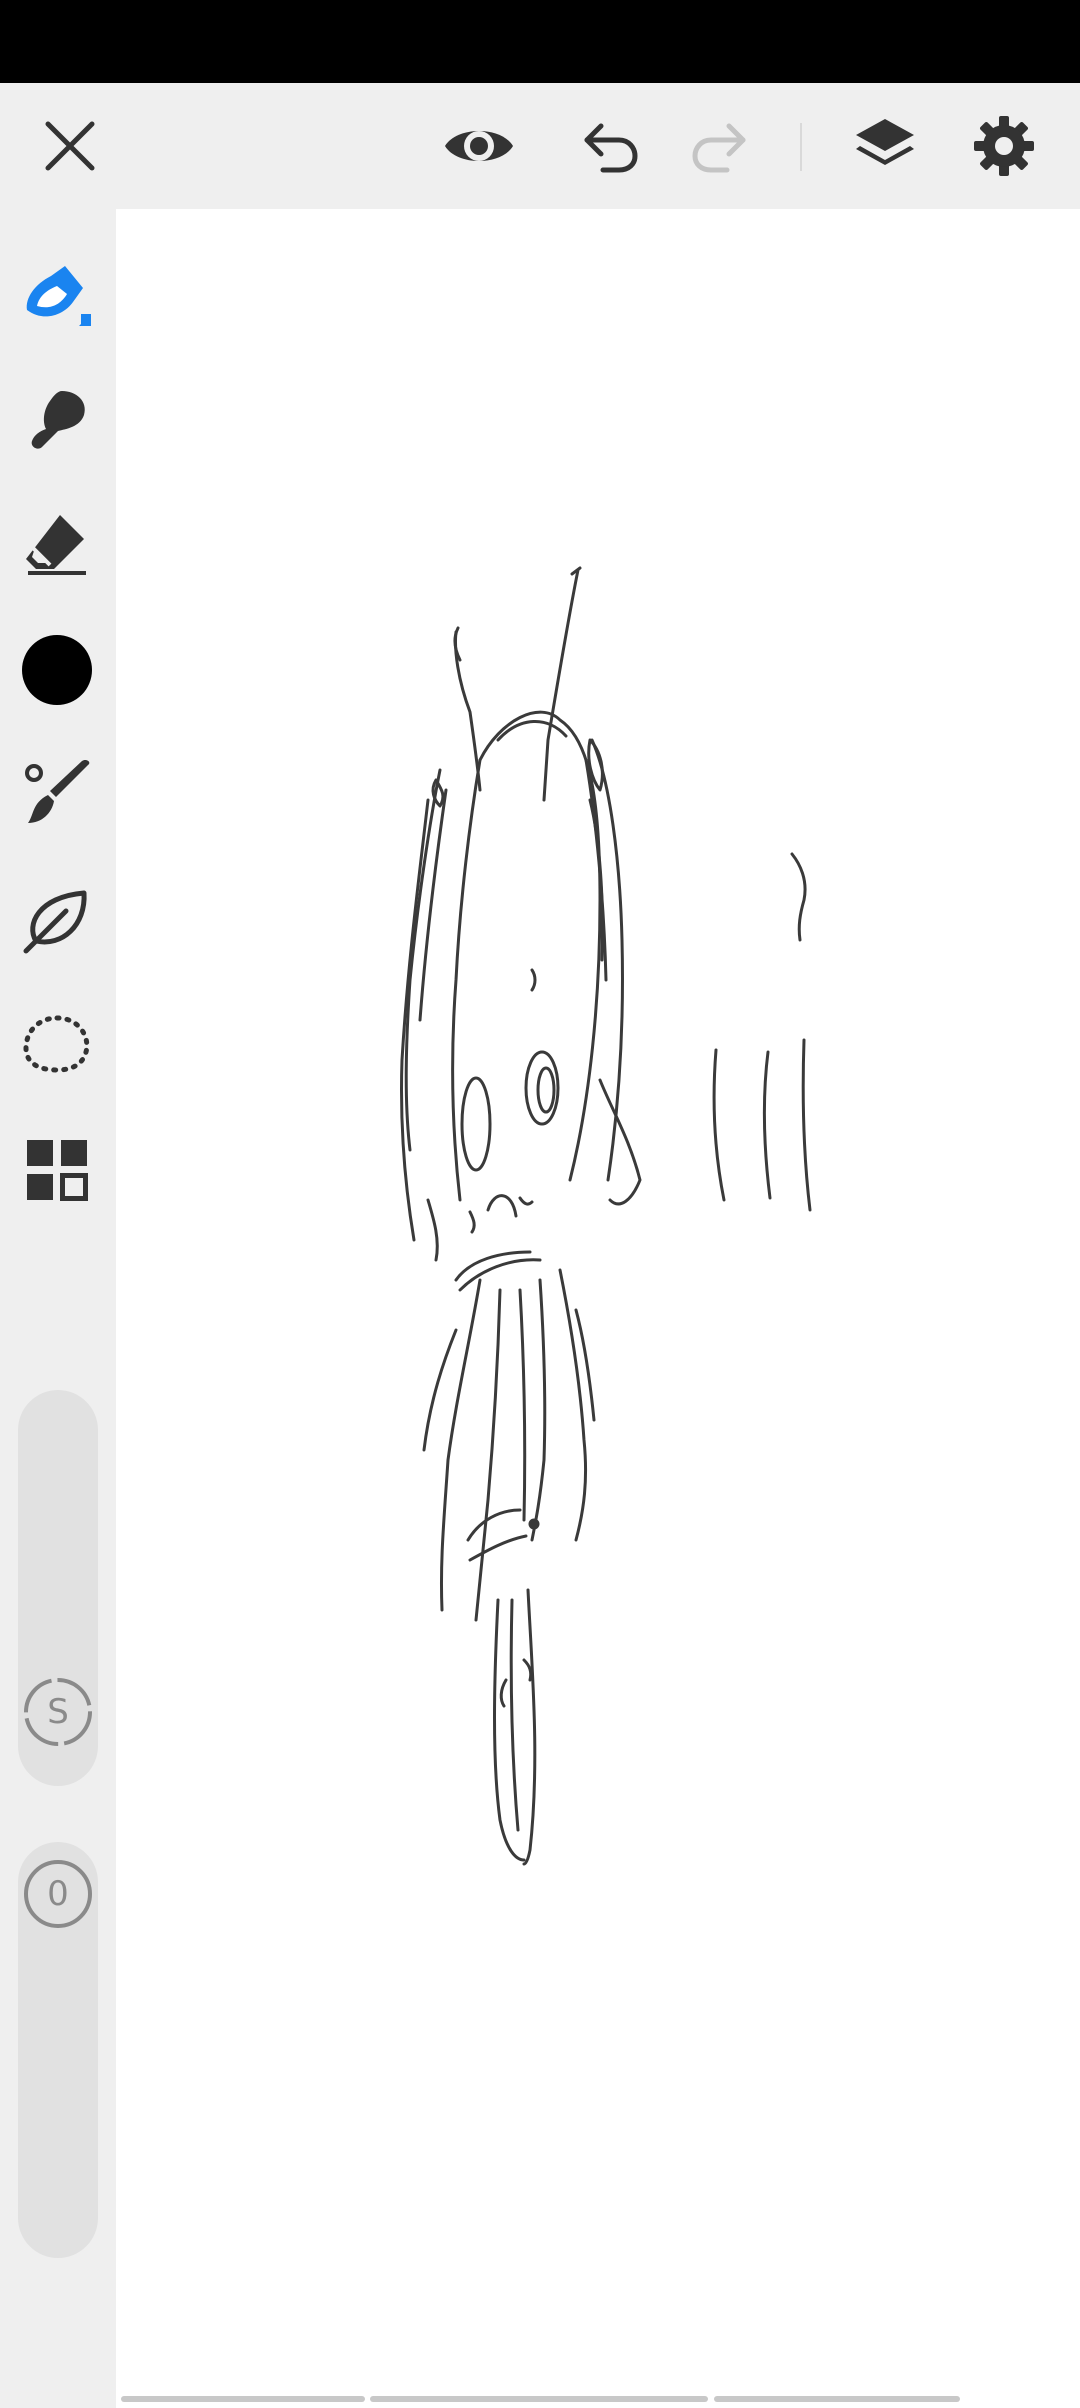 The width and height of the screenshot is (1080, 2408). I want to click on pen-tool-button, so click(57, 294).